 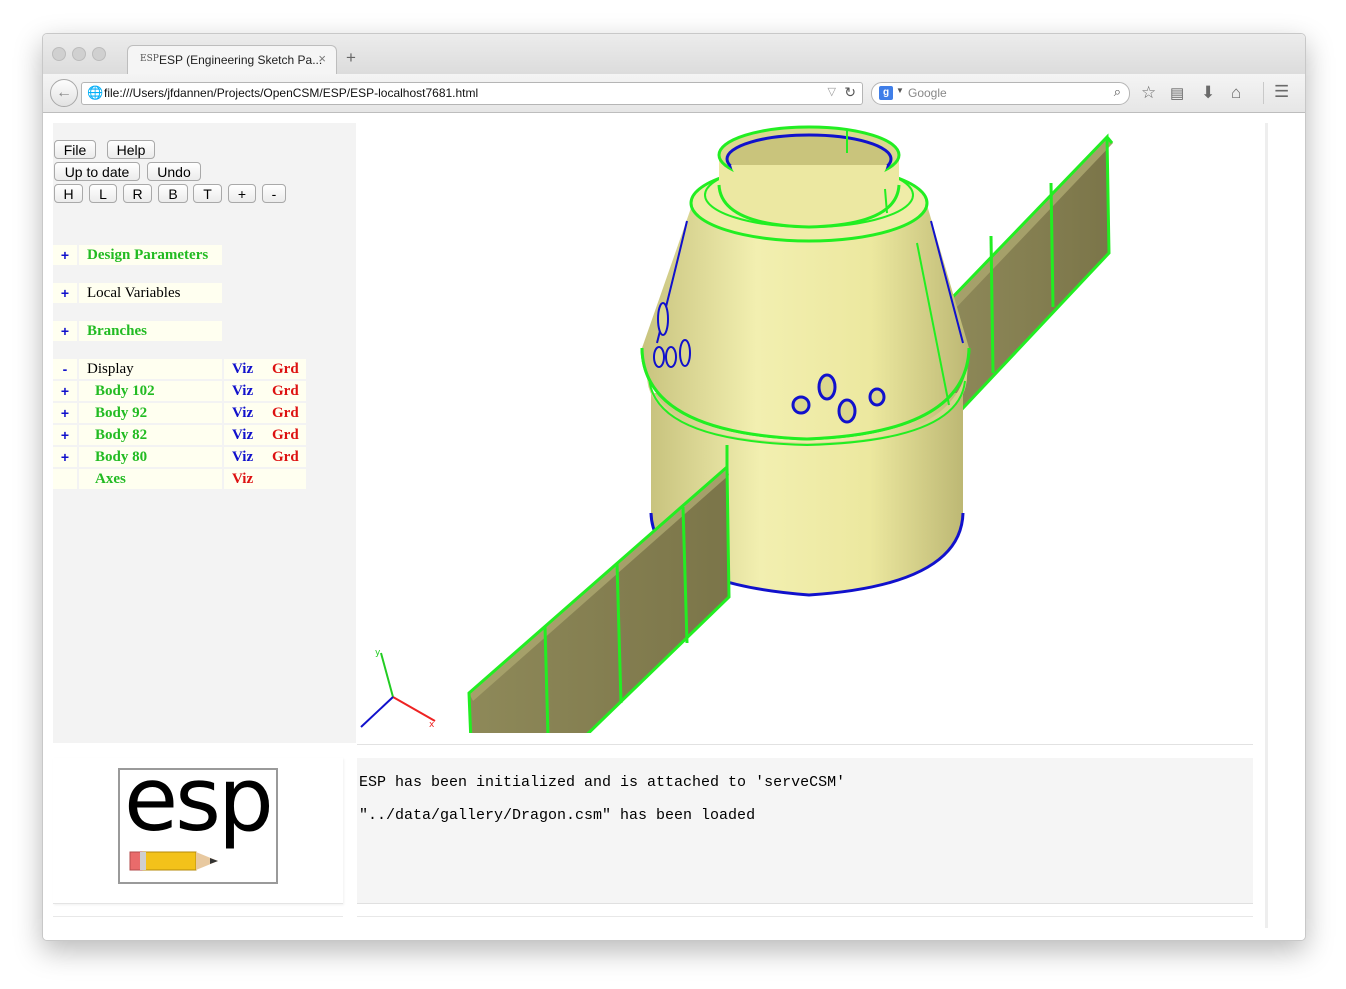 I want to click on svg-text: y, so click(x=378, y=653).